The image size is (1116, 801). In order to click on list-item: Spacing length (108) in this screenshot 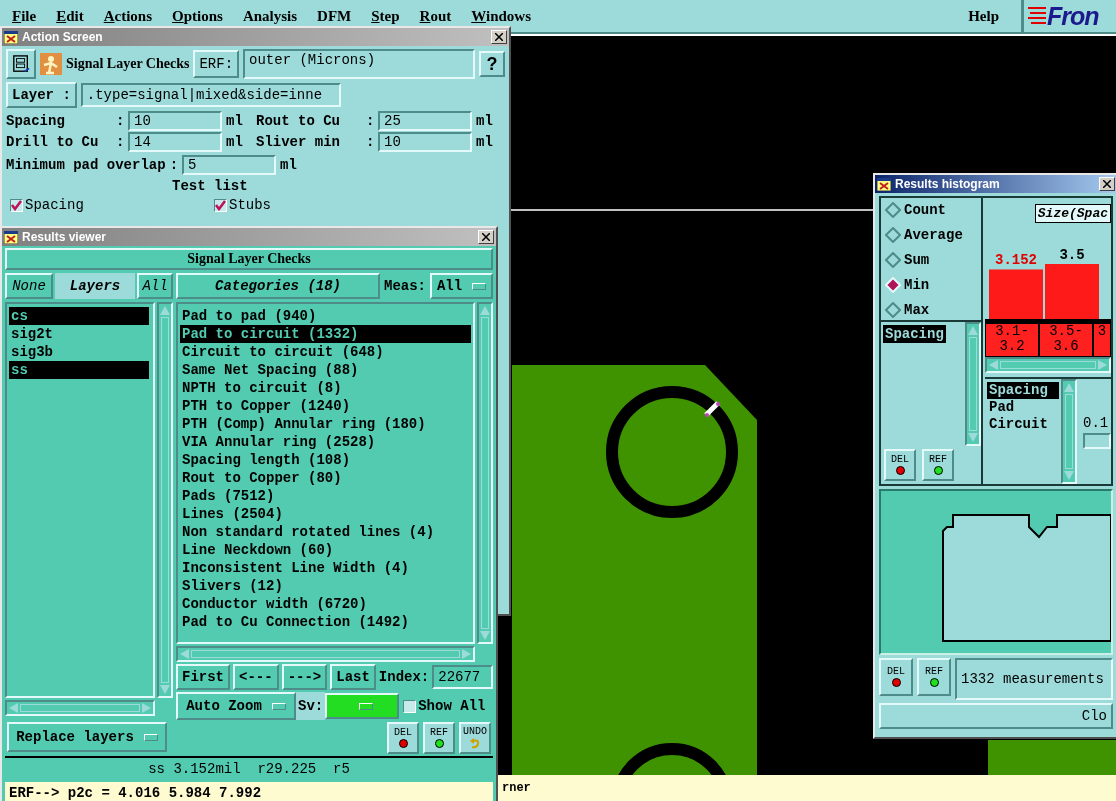, I will do `click(325, 460)`.